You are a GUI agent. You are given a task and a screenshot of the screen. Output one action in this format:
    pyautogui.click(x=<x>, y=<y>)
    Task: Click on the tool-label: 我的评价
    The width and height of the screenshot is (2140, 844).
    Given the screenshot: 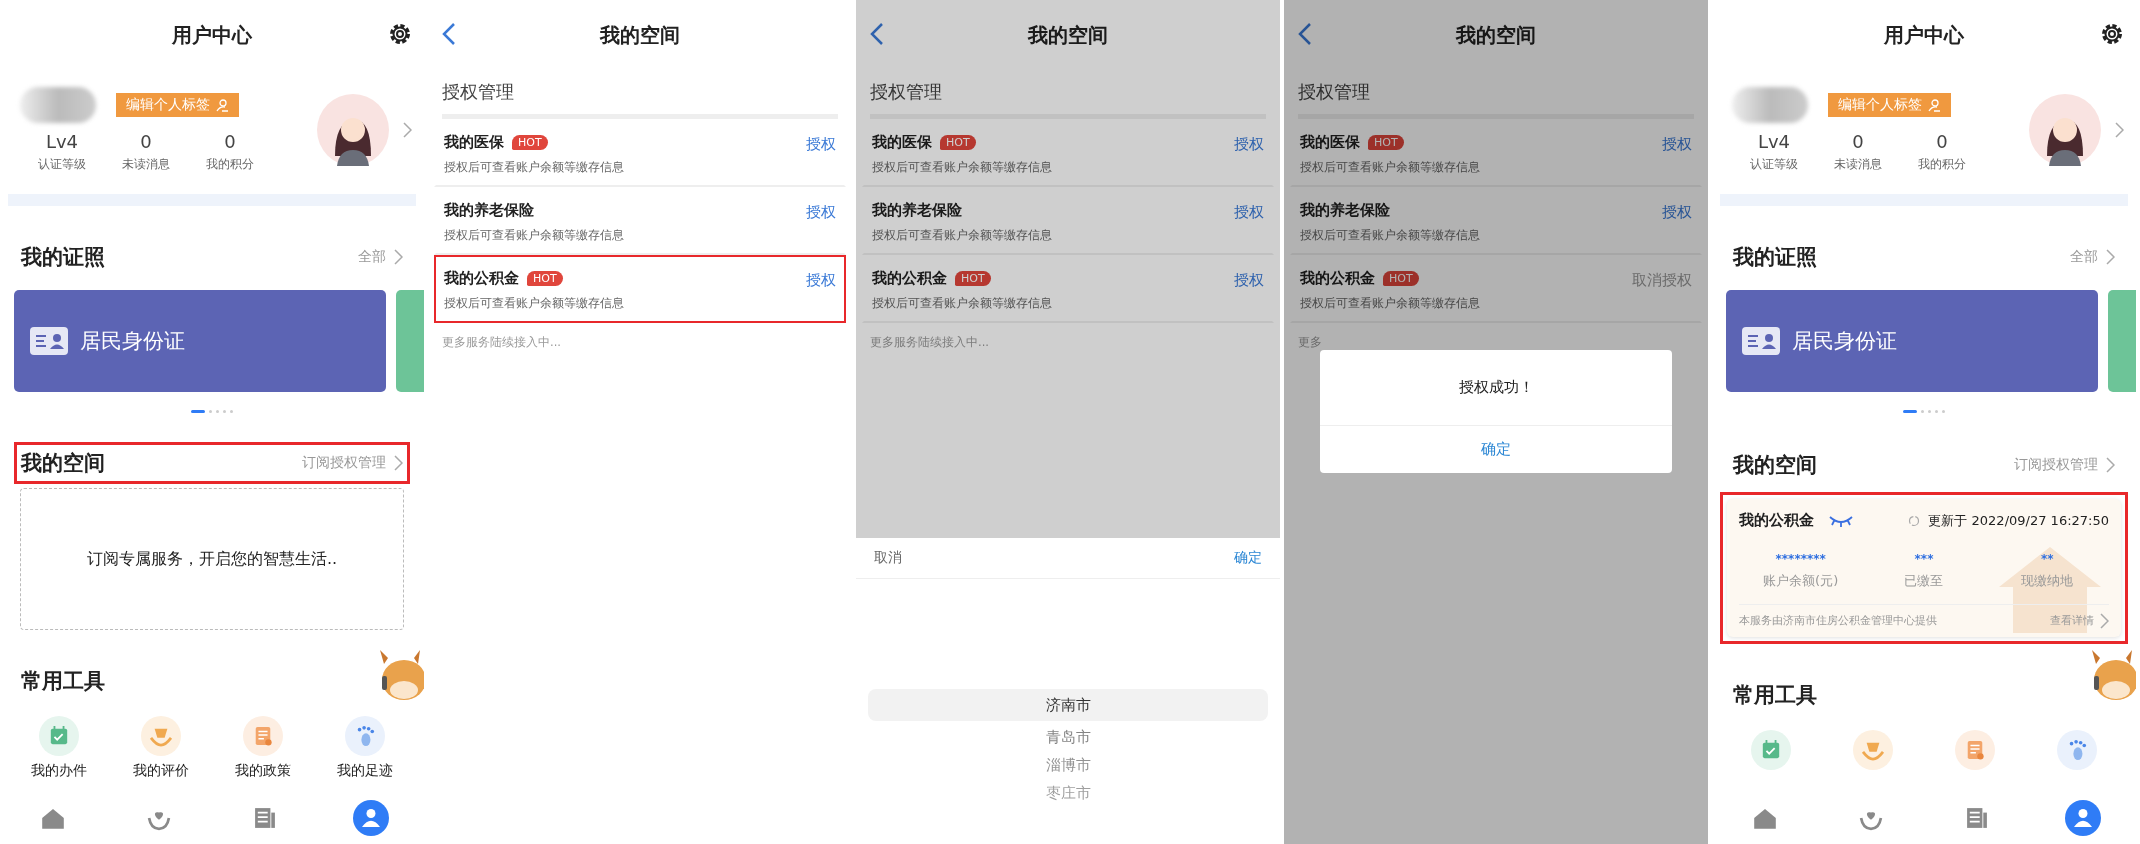 What is the action you would take?
    pyautogui.click(x=161, y=771)
    